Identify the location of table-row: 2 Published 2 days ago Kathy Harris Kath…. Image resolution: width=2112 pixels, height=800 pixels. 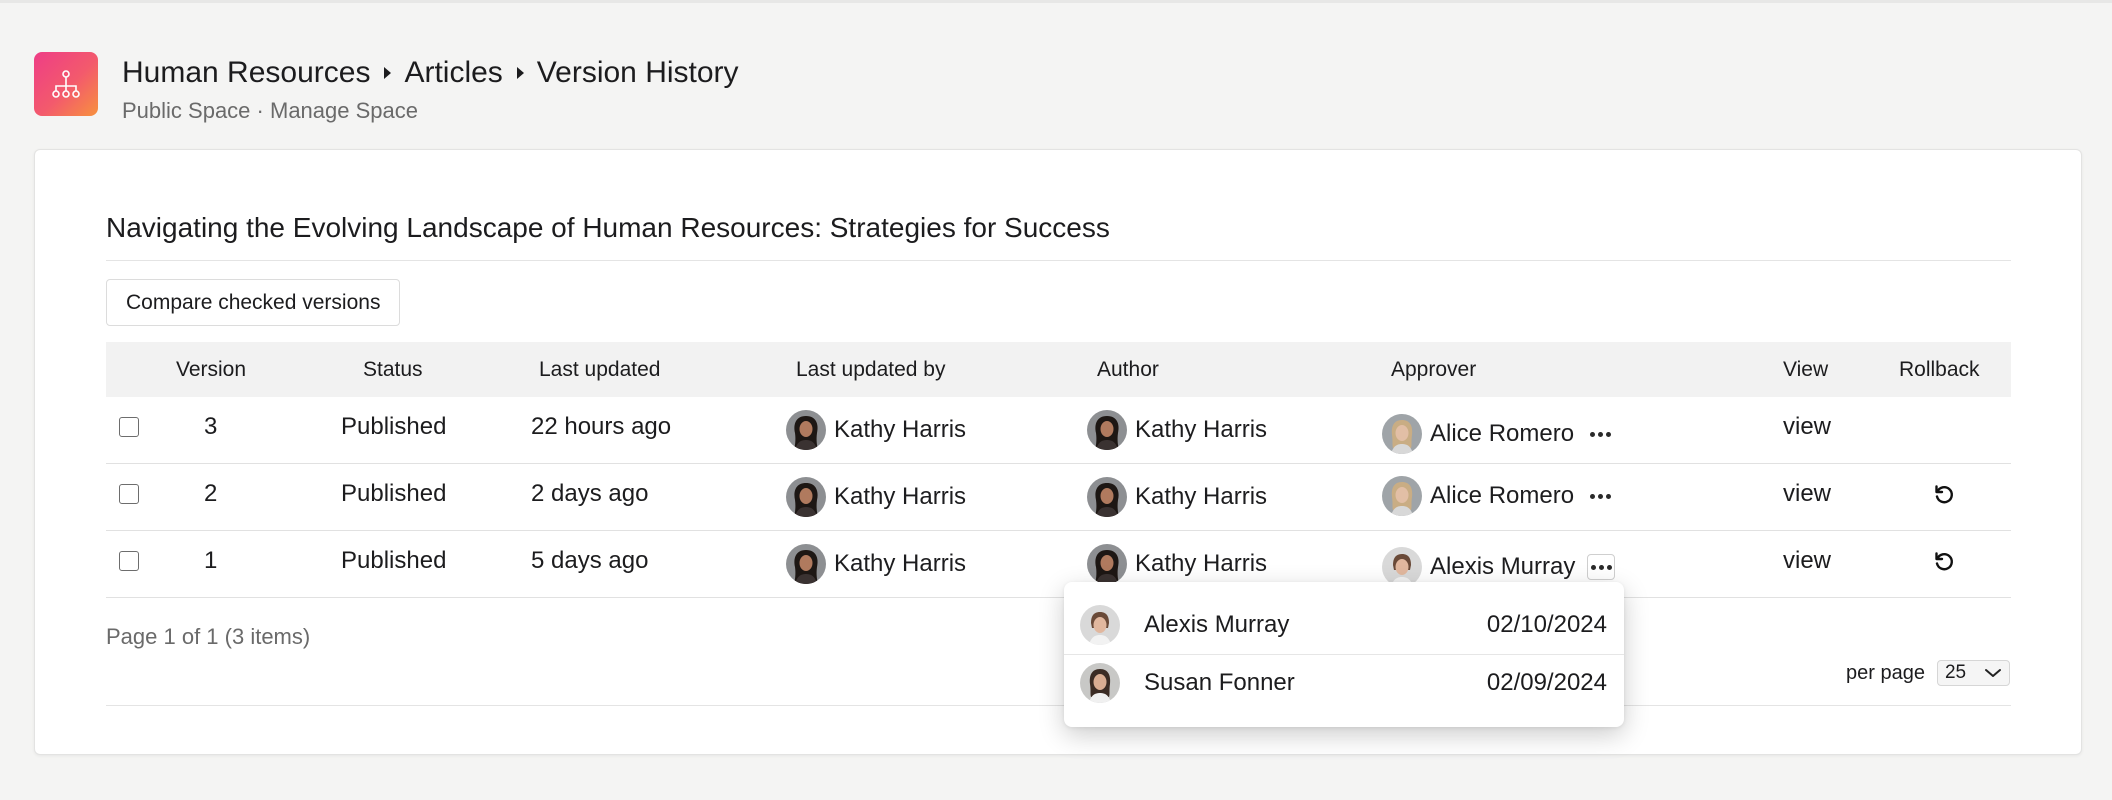
(1058, 497).